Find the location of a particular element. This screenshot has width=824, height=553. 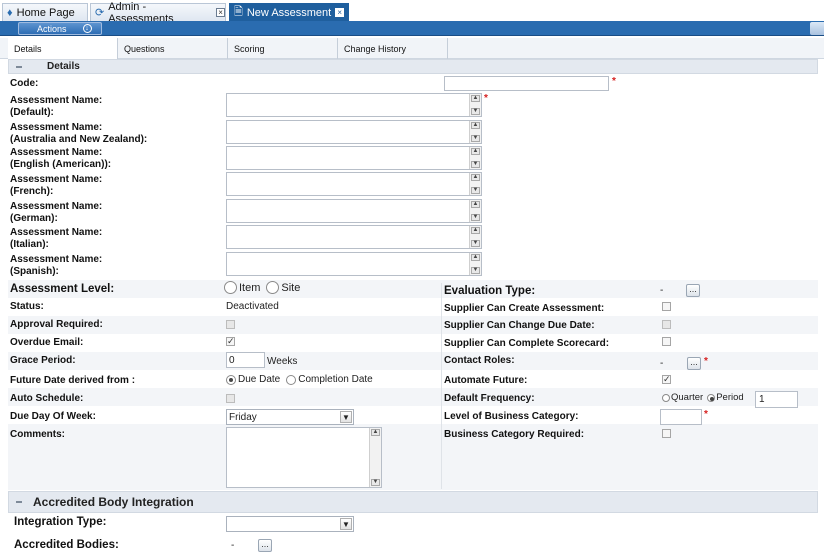

supplier-complete-checkbox is located at coordinates (666, 341).